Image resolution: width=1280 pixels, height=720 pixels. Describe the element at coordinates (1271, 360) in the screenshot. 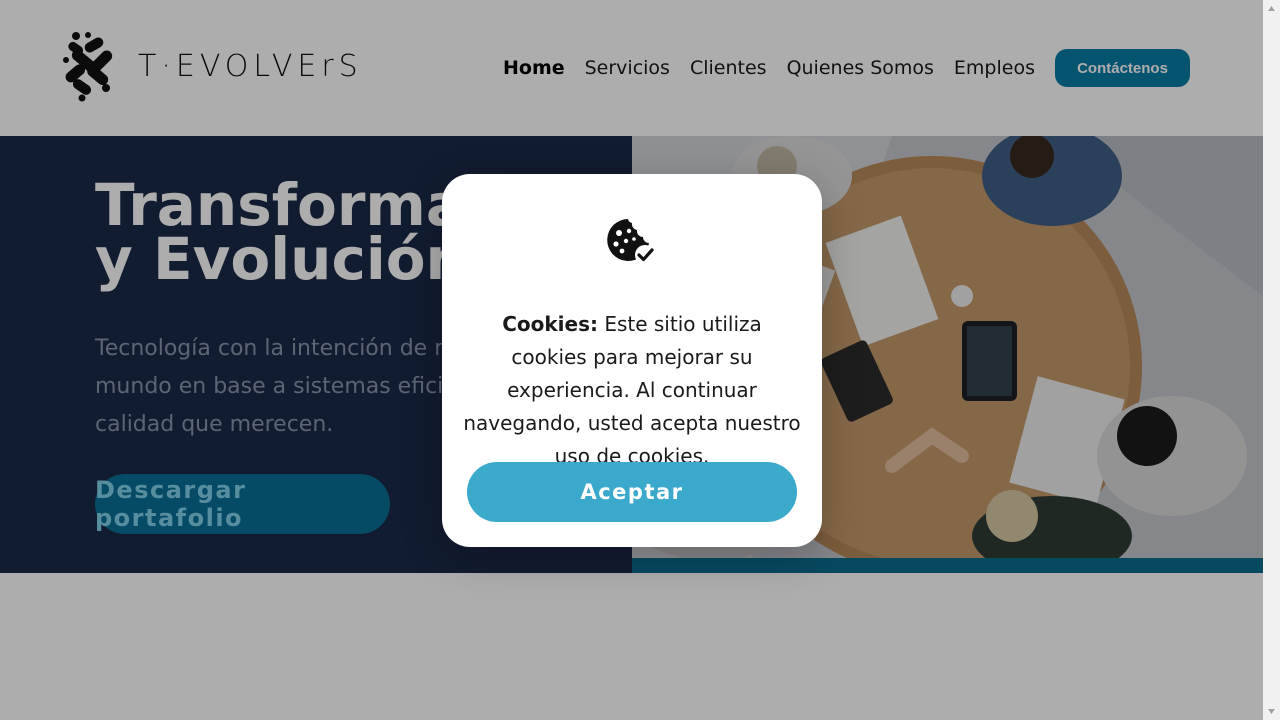

I see `vertical-scrollbar` at that location.